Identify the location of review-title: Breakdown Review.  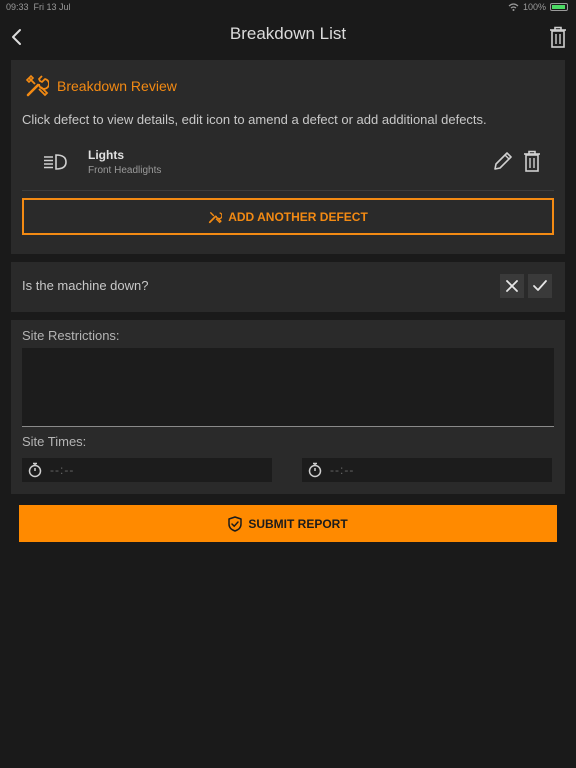
(117, 86).